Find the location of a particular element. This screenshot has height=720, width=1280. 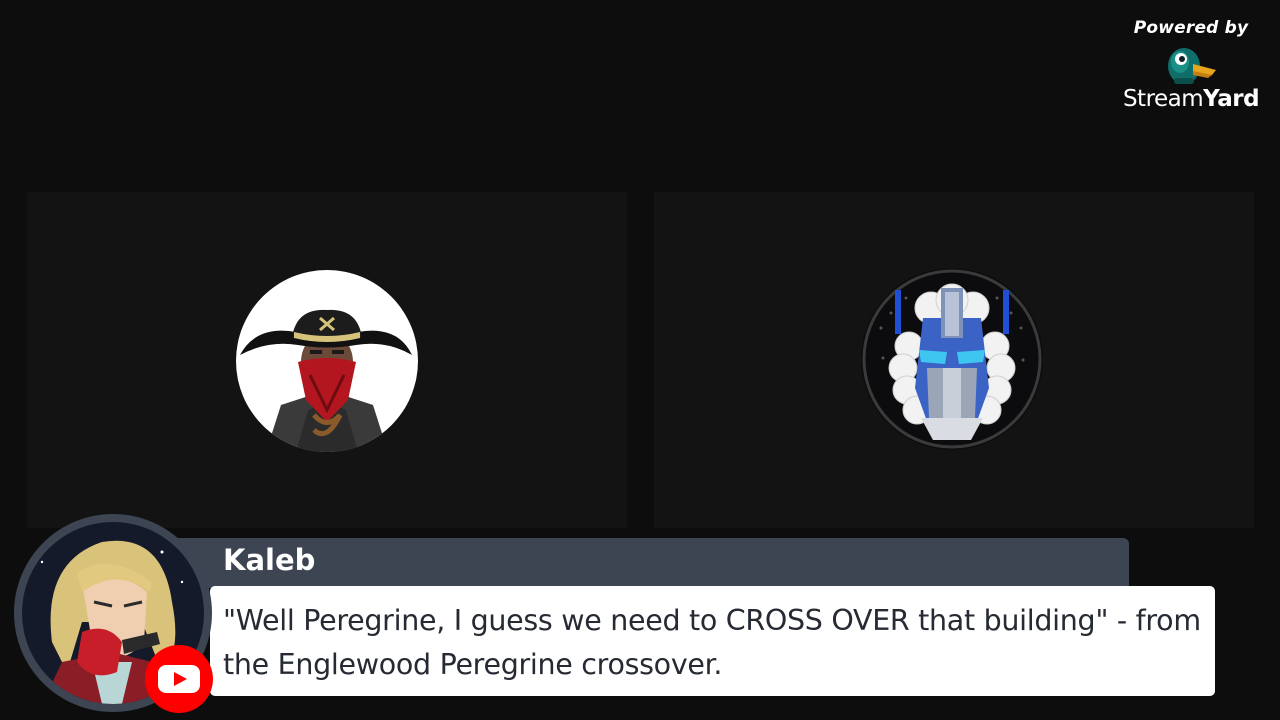

cowboy-masked-avatar is located at coordinates (327, 361).